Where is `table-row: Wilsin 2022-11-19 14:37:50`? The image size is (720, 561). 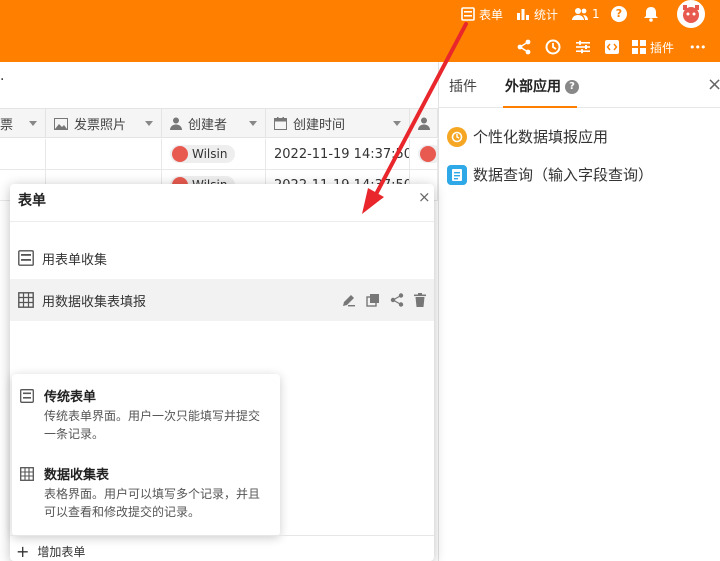 table-row: Wilsin 2022-11-19 14:37:50 is located at coordinates (219, 154).